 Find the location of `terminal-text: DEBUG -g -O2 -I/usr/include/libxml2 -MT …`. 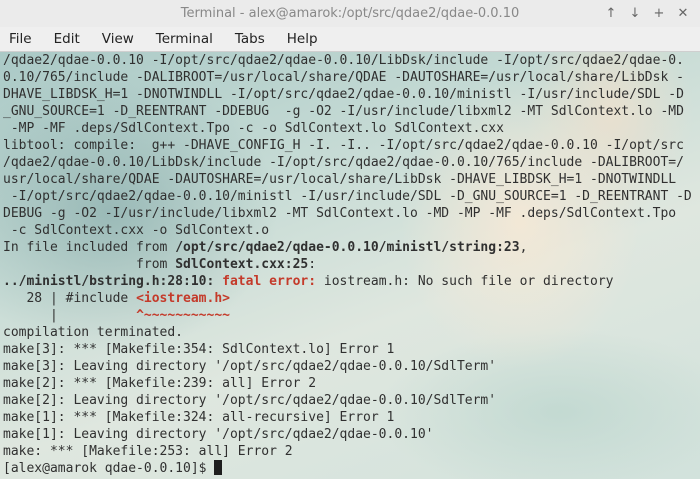

terminal-text: DEBUG -g -O2 -I/usr/include/libxml2 -MT … is located at coordinates (340, 213).